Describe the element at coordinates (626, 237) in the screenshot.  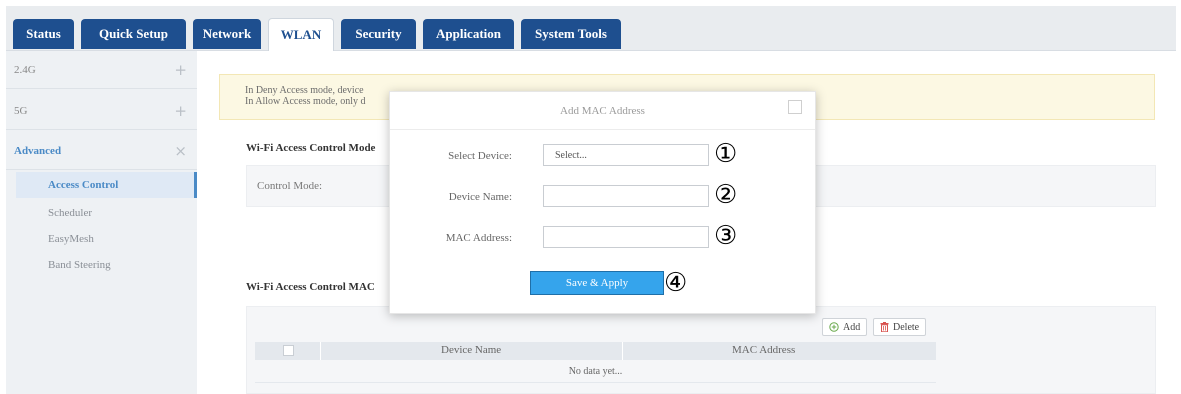
I see `mac-address-input` at that location.